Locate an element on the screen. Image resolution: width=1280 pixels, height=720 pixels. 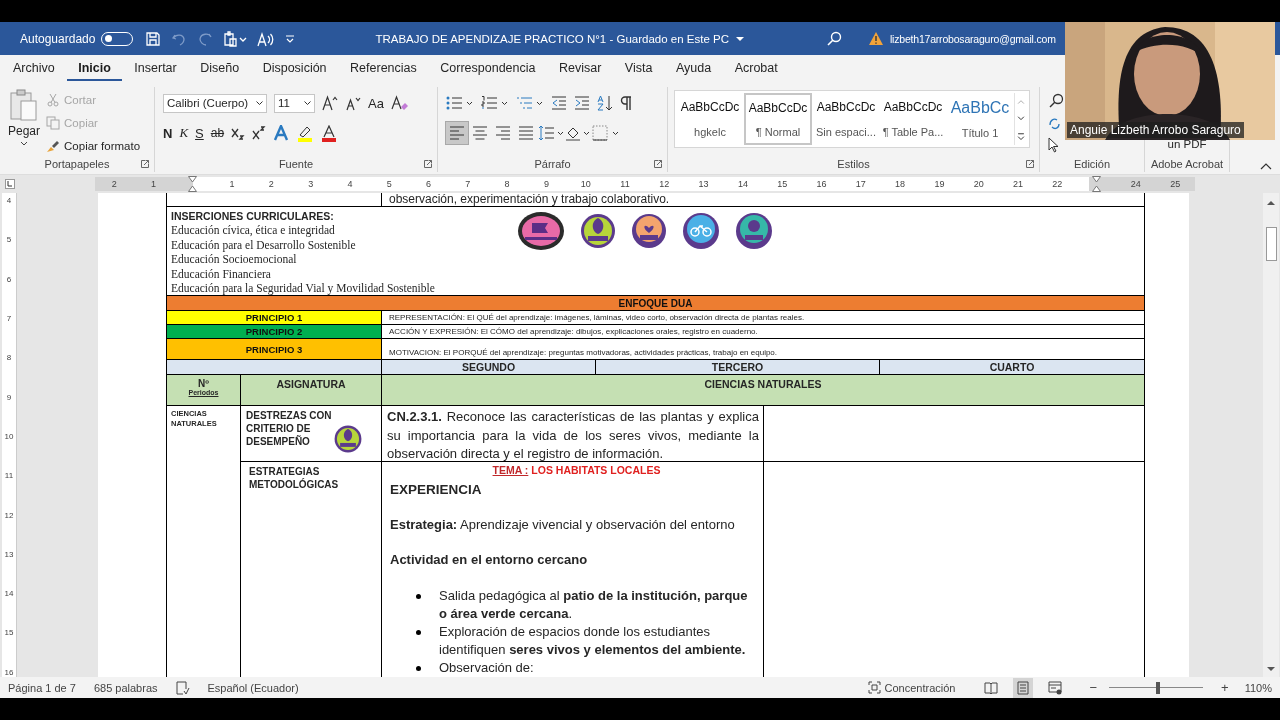
vertical-scrollbar is located at coordinates (1271, 435).